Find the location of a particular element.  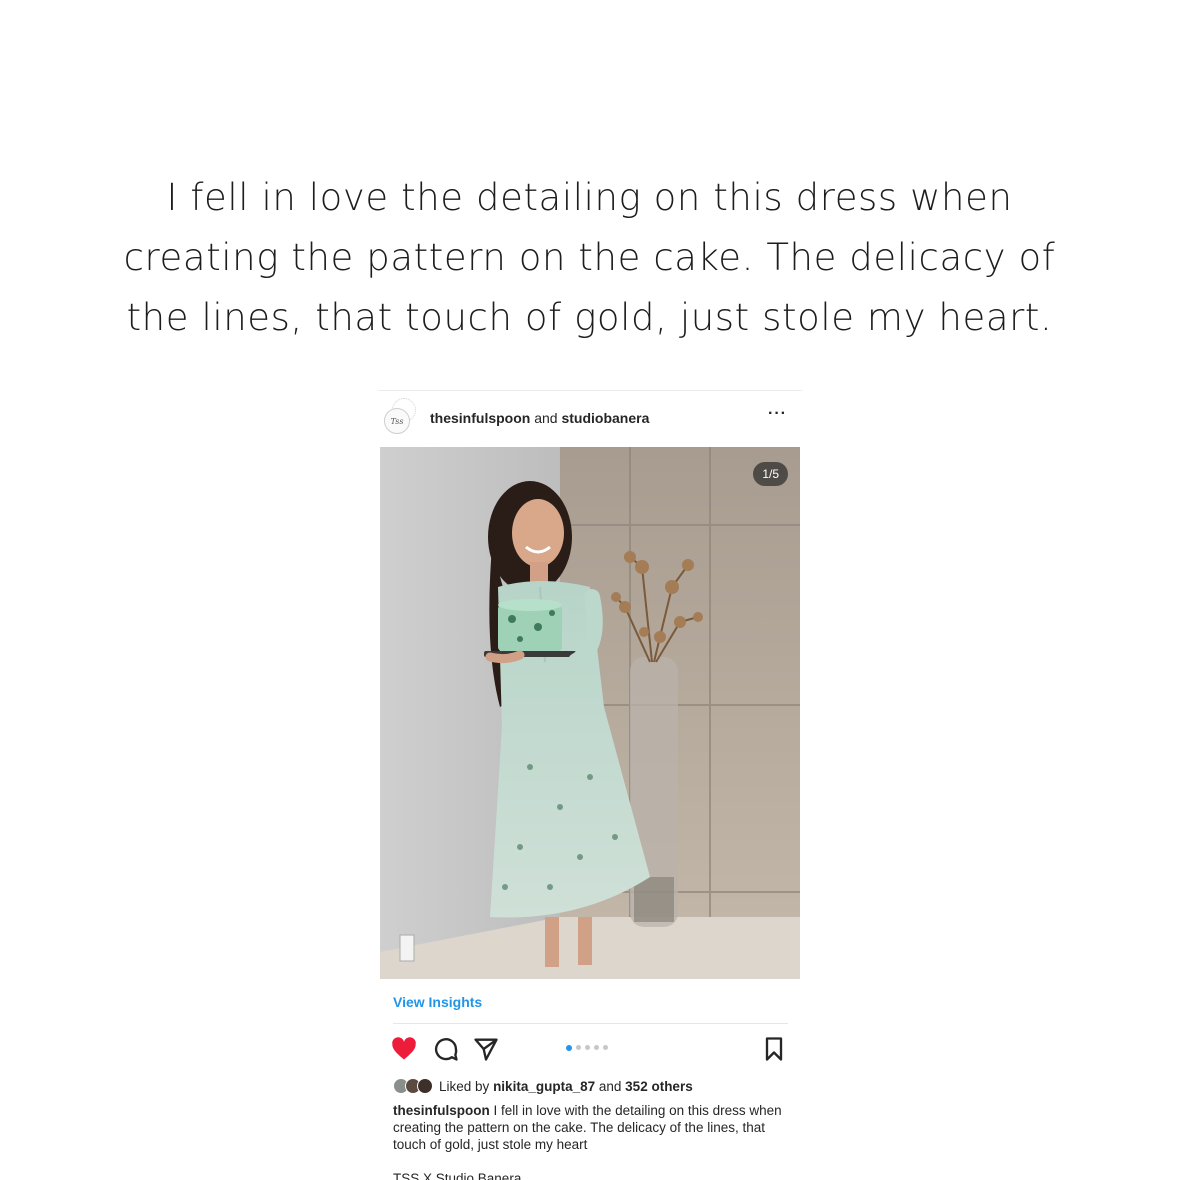

view-insights-link: View Insights is located at coordinates (437, 1002).